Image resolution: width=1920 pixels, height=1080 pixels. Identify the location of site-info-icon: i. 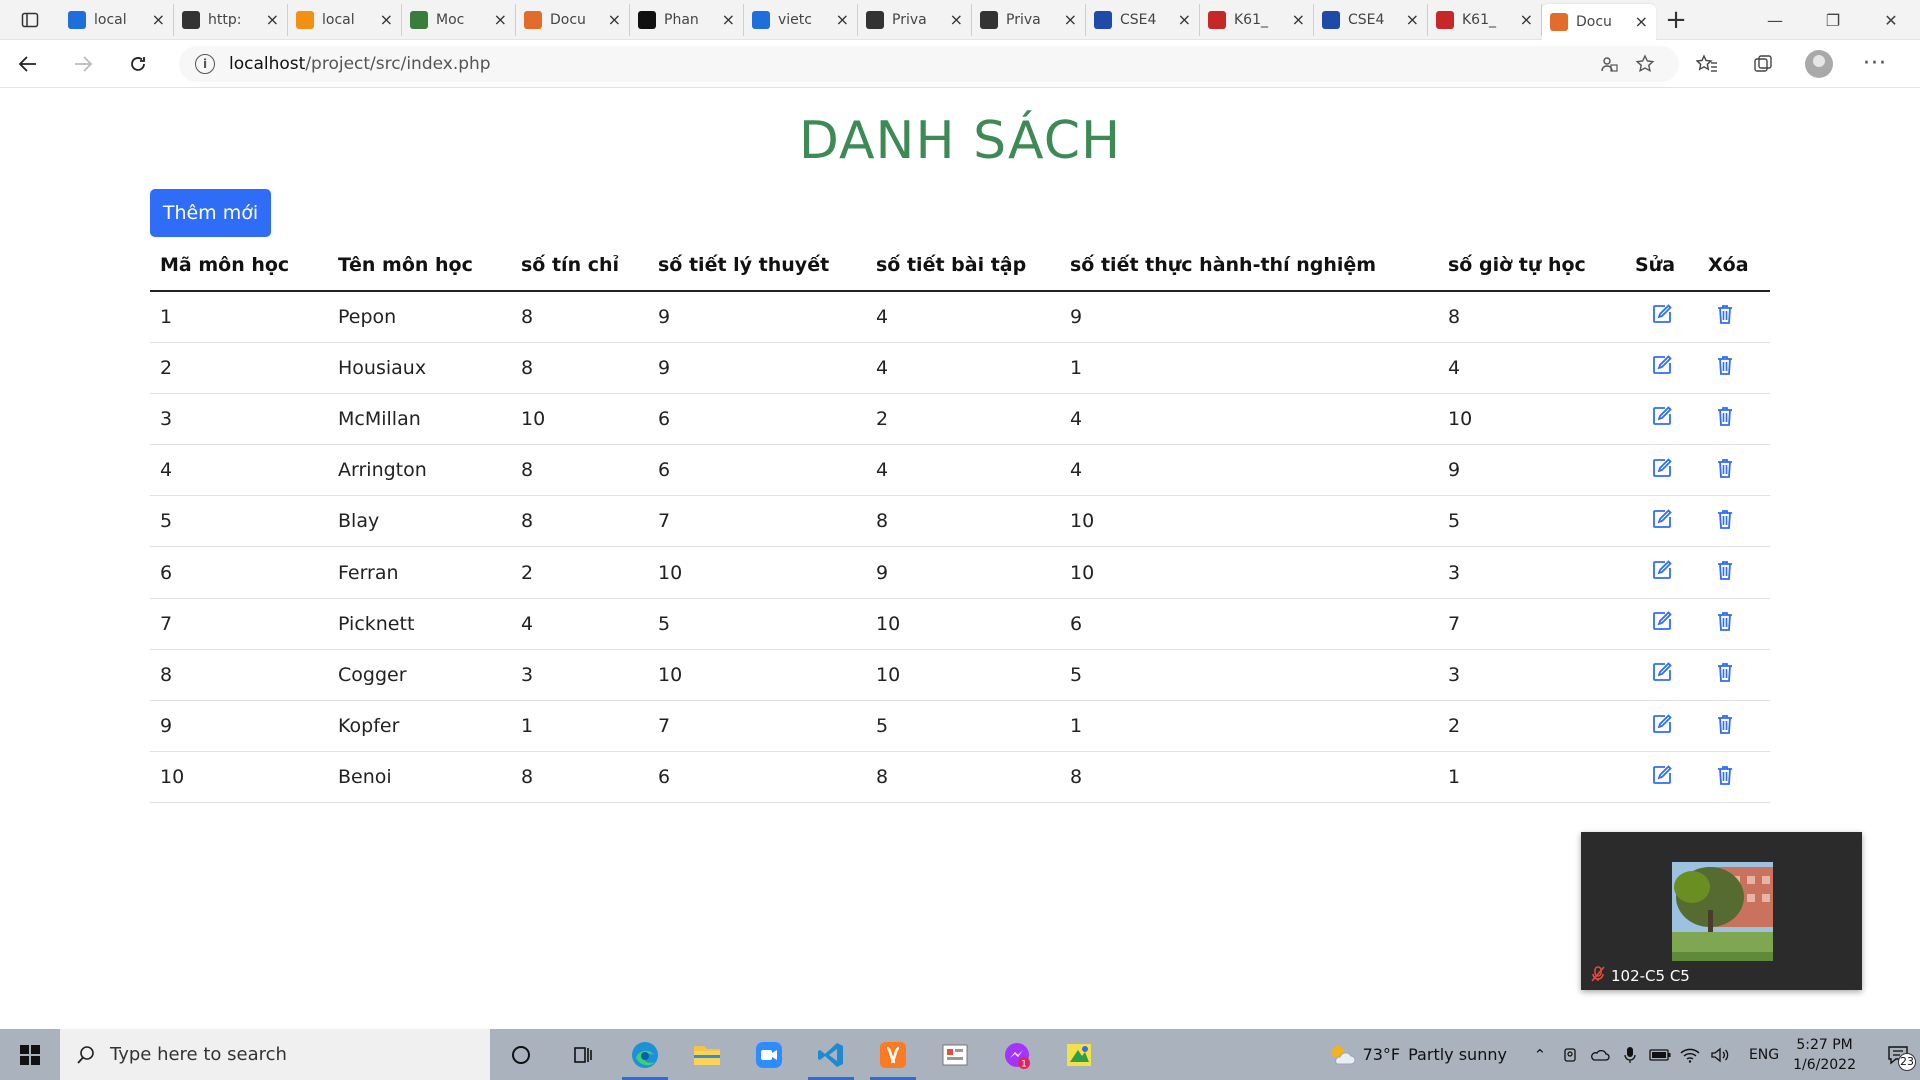
(205, 63).